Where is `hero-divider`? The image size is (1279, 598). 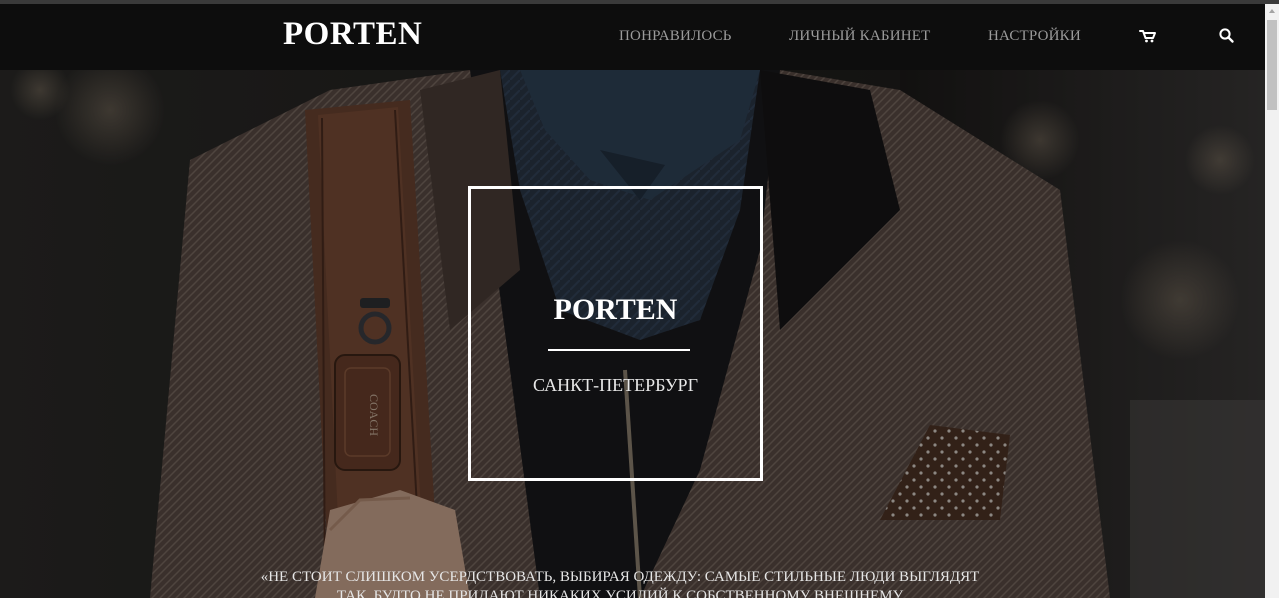 hero-divider is located at coordinates (619, 350).